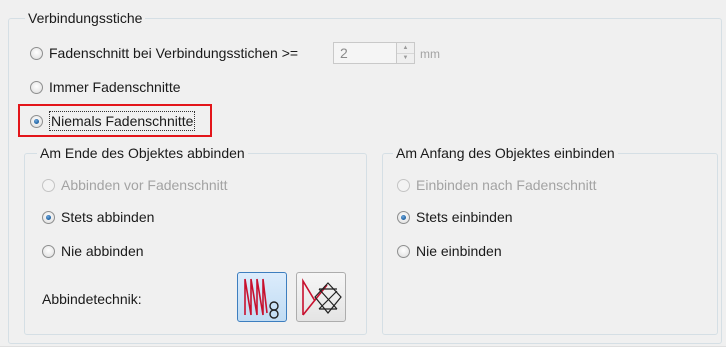  Describe the element at coordinates (92, 299) in the screenshot. I see `technique-label: Abbindetechnik:` at that location.